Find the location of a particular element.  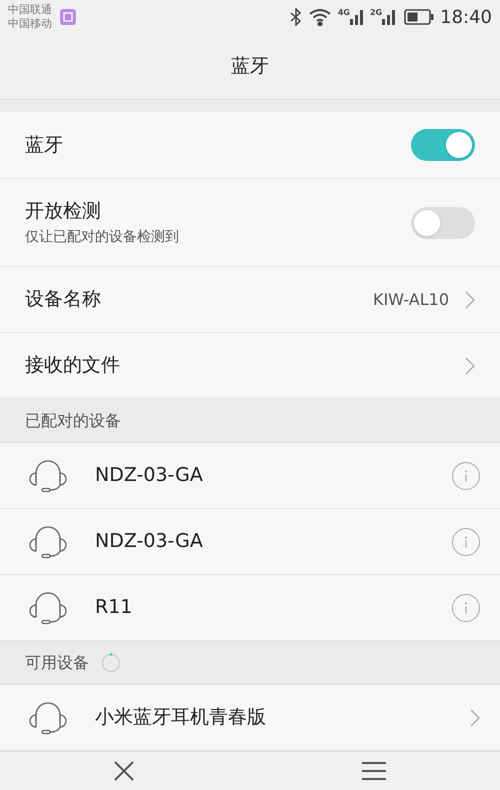

page-title: 蓝牙 is located at coordinates (250, 67).